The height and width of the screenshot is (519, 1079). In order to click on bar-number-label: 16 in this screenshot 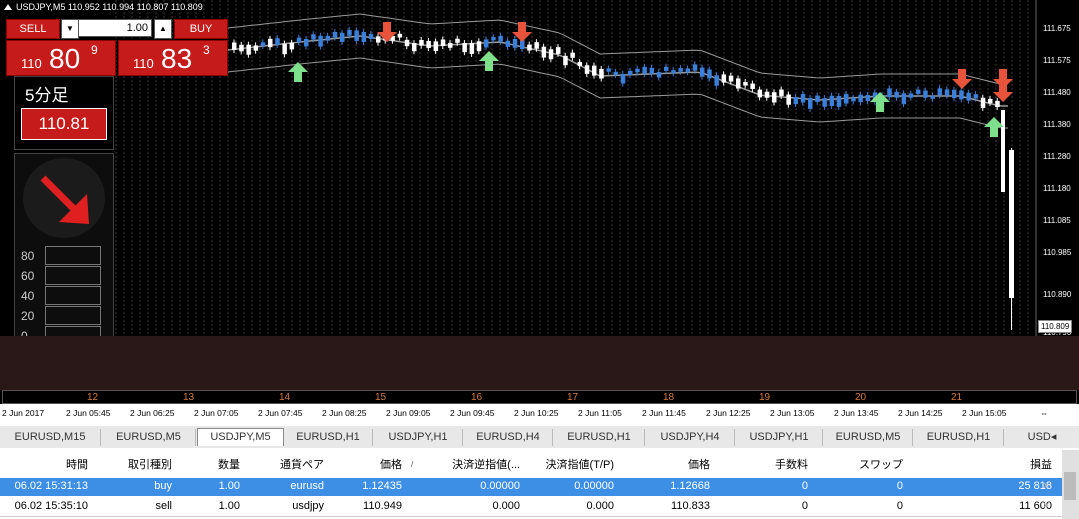, I will do `click(477, 397)`.